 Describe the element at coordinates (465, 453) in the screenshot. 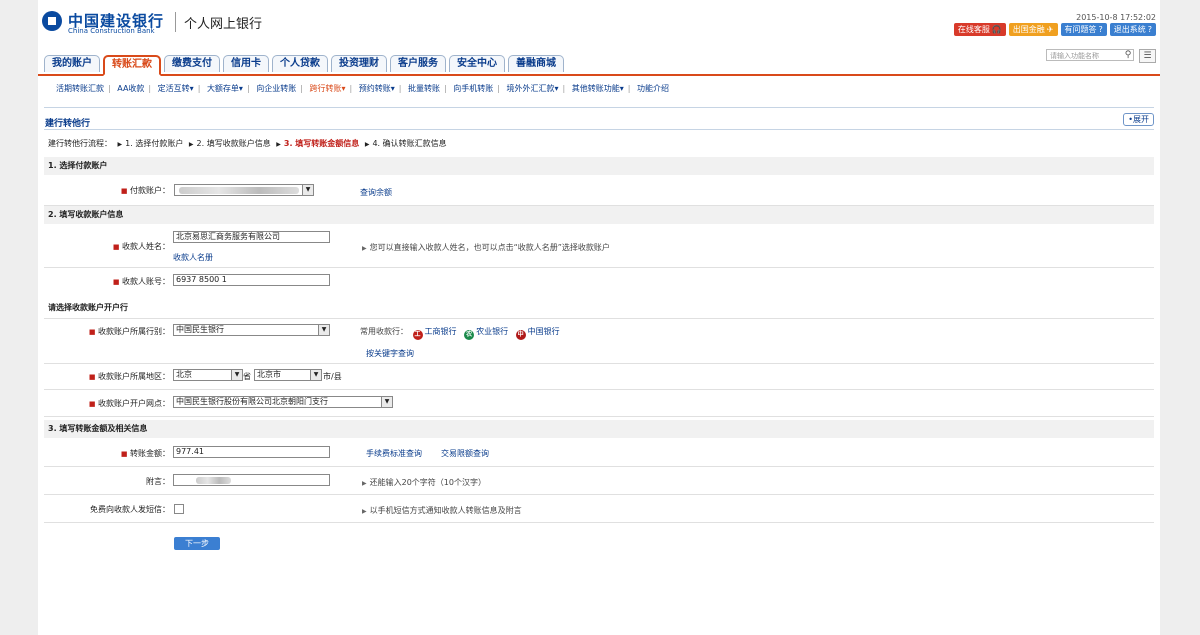

I see `limit-query-link: 交易限额查询` at that location.